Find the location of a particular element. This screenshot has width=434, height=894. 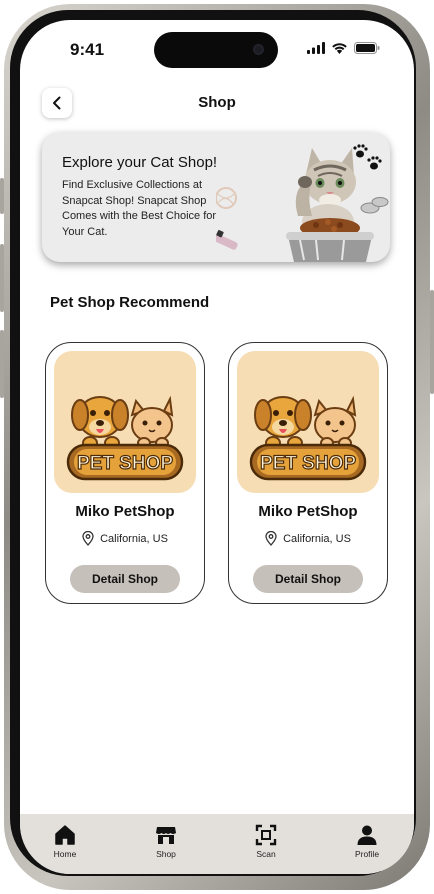

power-button is located at coordinates (432, 342).